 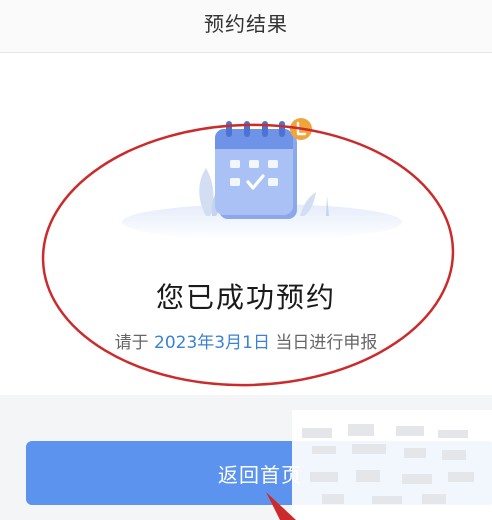 What do you see at coordinates (392, 465) in the screenshot?
I see `mosaic-watermark` at bounding box center [392, 465].